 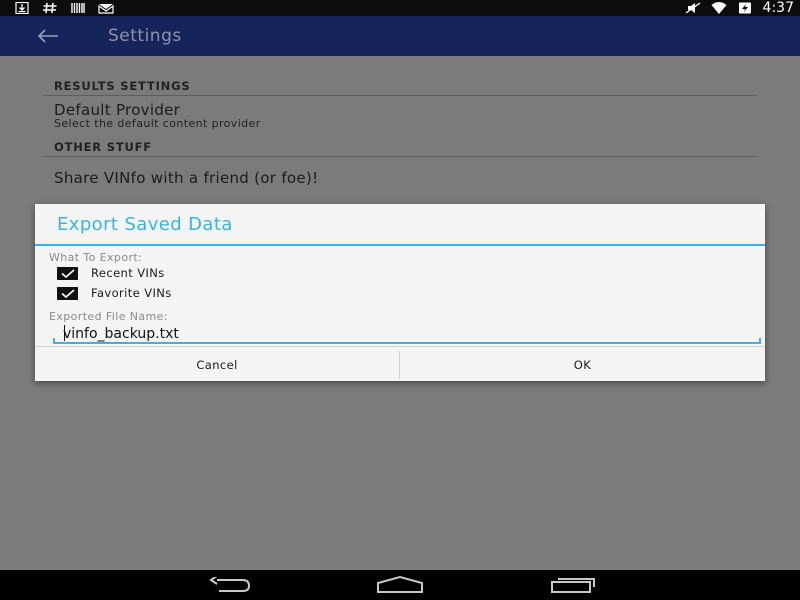 I want to click on dialog-buttons: Cancel OK, so click(x=400, y=364).